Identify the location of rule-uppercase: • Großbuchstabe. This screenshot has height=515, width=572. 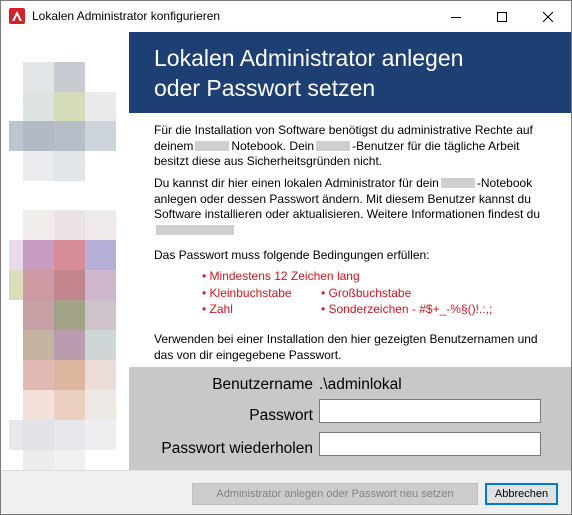
(366, 293).